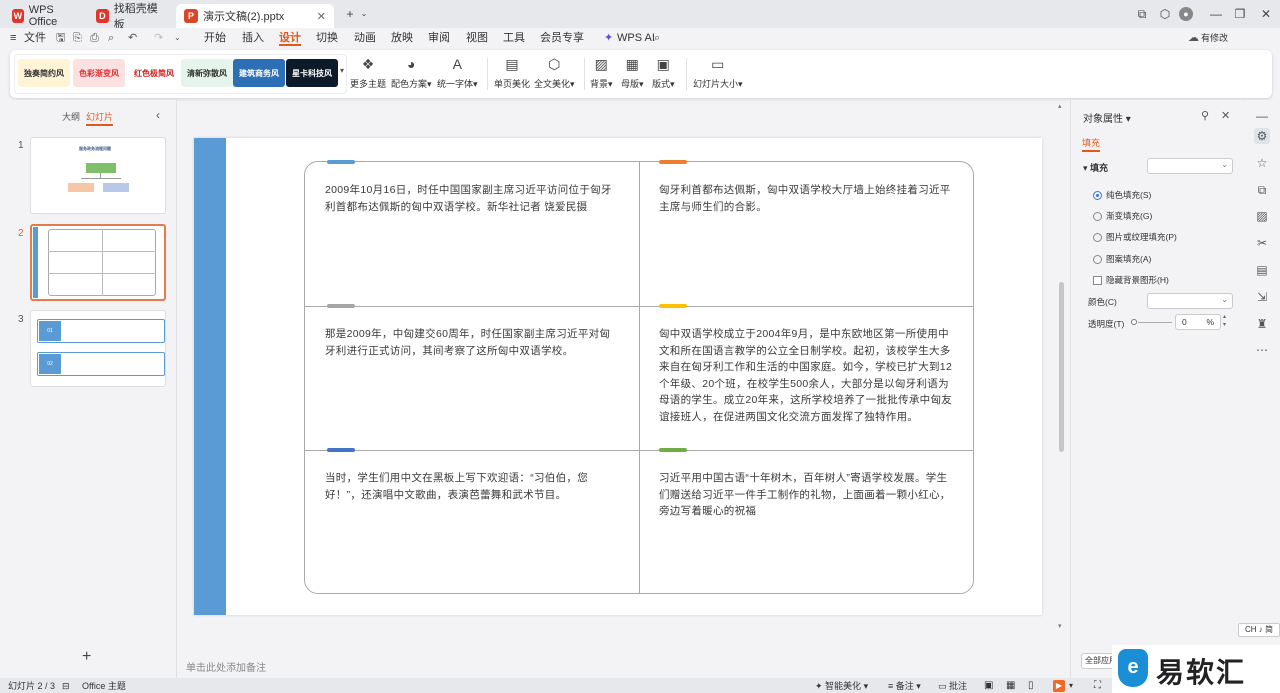 This screenshot has height=693, width=1280. Describe the element at coordinates (806, 234) in the screenshot. I see `text-cell: 匈牙利首都布达佩斯，匈中双语学校大厅墙上始终挂着习近平主席与师生们的合影。` at that location.